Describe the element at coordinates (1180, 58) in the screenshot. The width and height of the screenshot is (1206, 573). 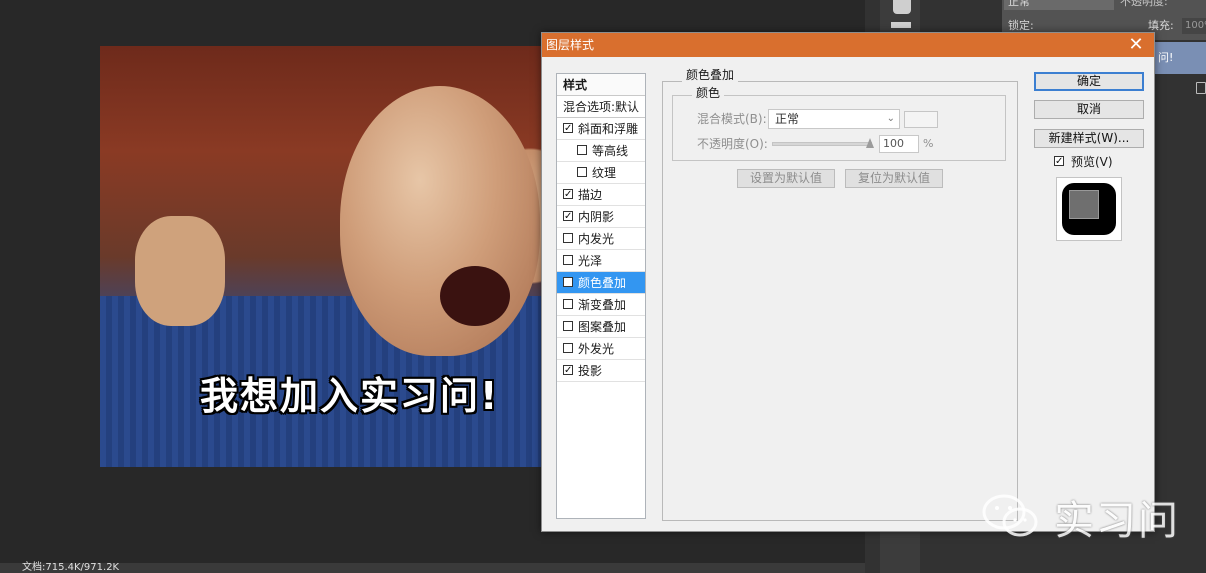
I see `layer-row: 问!` at that location.